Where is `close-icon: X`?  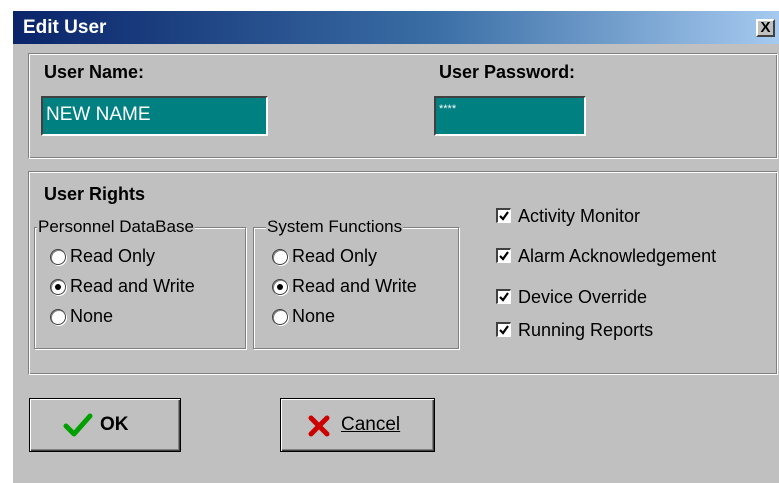 close-icon: X is located at coordinates (765, 27).